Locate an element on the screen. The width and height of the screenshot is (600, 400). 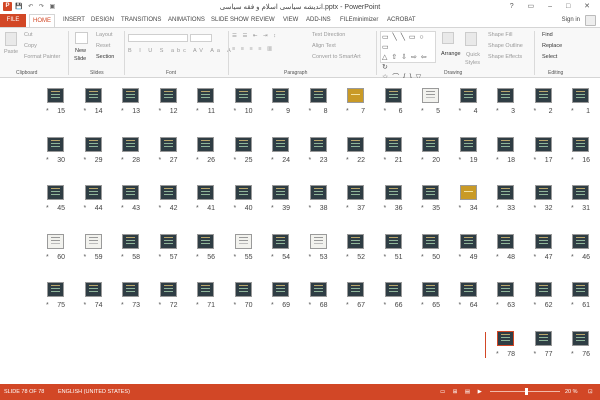
avatar is located at coordinates (590, 20).